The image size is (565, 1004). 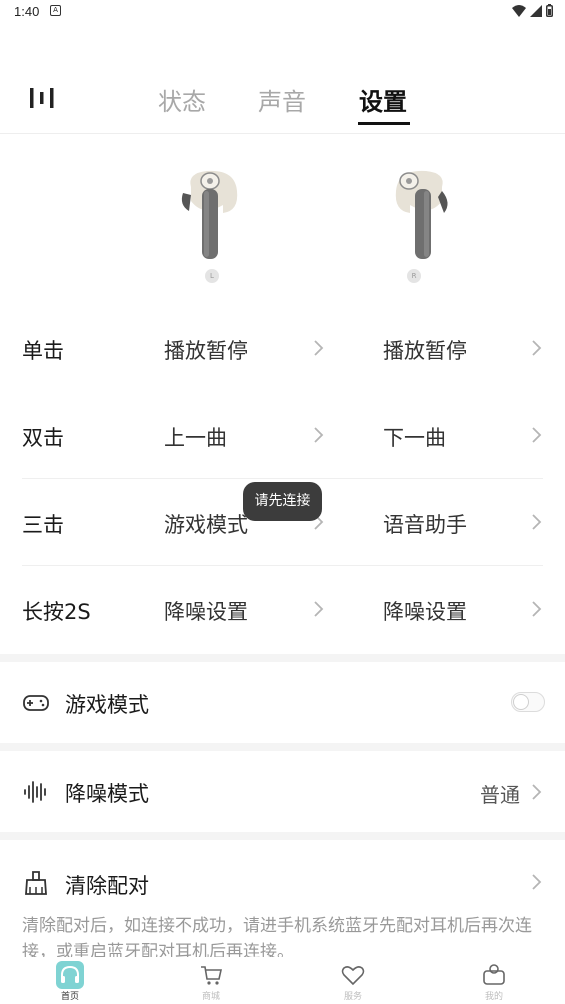 What do you see at coordinates (414, 276) in the screenshot?
I see `right-earbud-tag: R` at bounding box center [414, 276].